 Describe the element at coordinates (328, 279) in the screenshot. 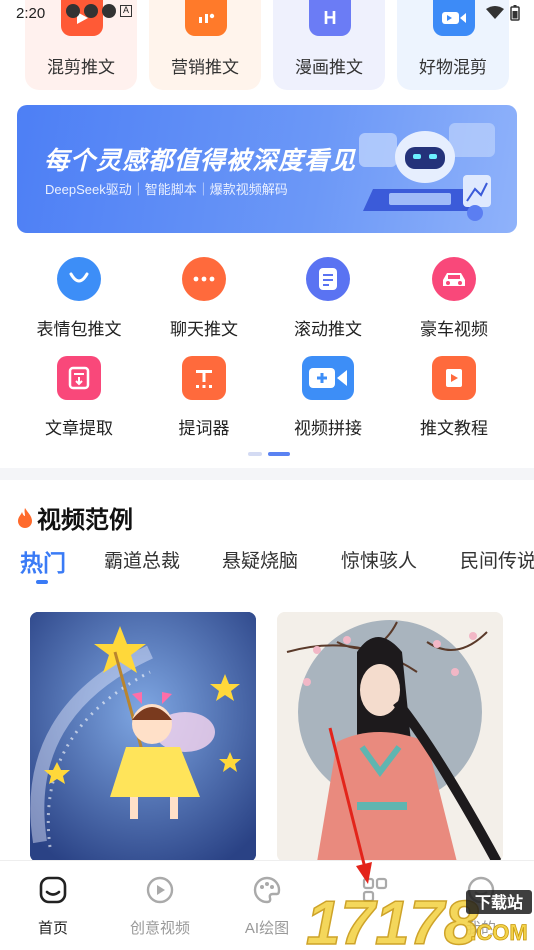

I see `document-icon` at that location.